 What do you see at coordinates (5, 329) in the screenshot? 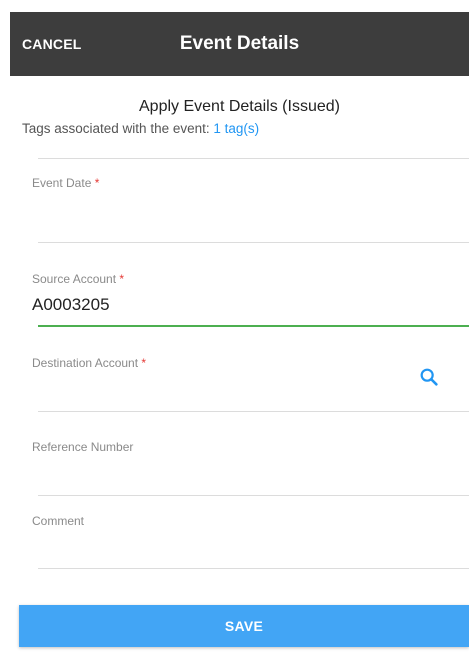
I see `left-edge` at bounding box center [5, 329].